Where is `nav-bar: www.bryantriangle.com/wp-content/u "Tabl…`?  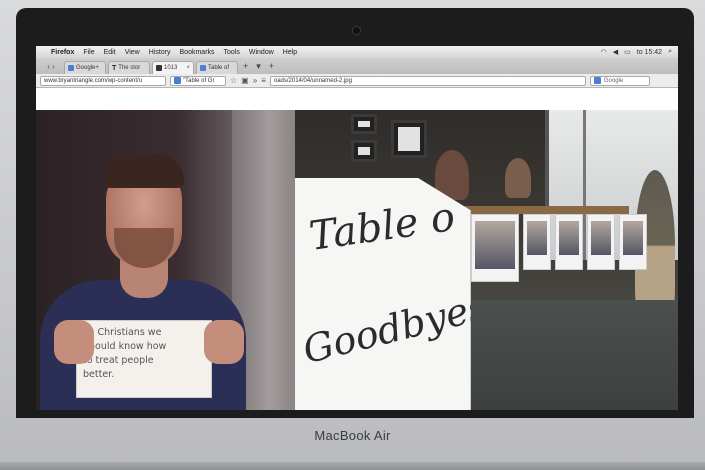 nav-bar: www.bryantriangle.com/wp-content/u "Tabl… is located at coordinates (357, 81).